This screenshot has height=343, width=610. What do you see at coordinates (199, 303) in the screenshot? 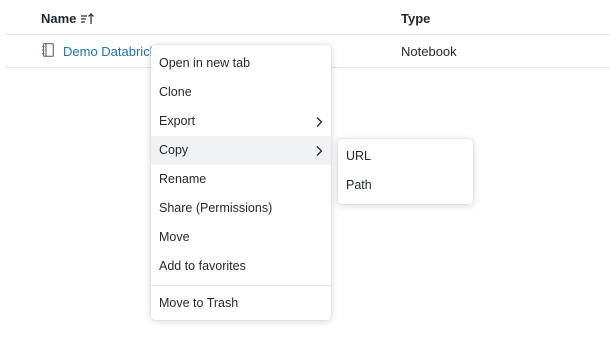
I see `menu-item-label: Move to Trash` at bounding box center [199, 303].